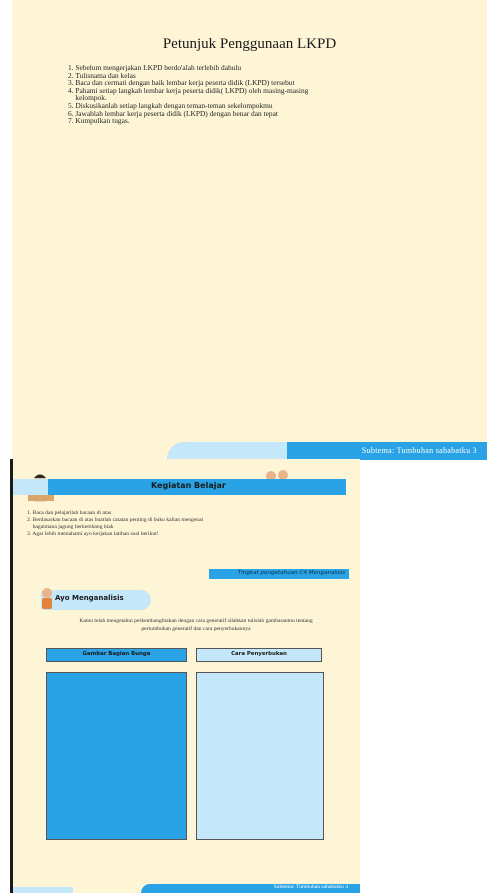 The width and height of the screenshot is (487, 893). Describe the element at coordinates (69, 513) in the screenshot. I see `list-item: 1. Baca dan pelajarilah bacaan di atas` at that location.